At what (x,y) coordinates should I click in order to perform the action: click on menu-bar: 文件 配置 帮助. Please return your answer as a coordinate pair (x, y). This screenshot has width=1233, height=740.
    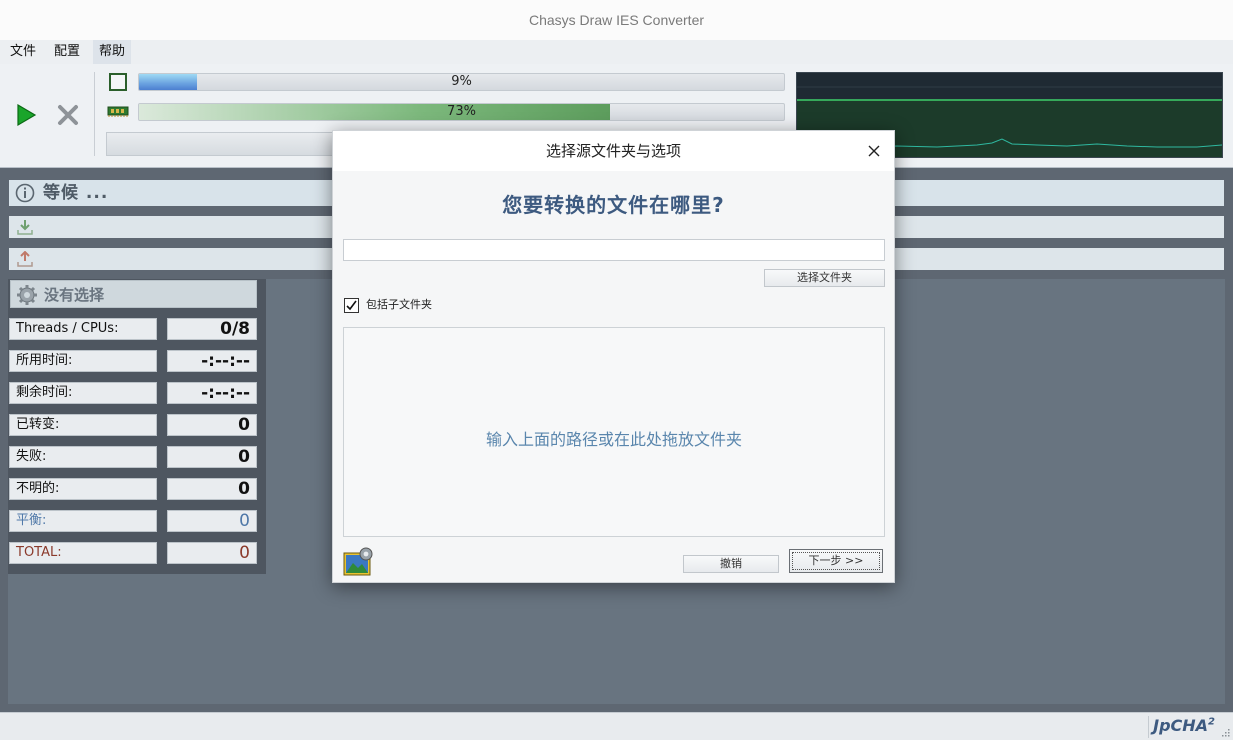
    Looking at the image, I should click on (616, 52).